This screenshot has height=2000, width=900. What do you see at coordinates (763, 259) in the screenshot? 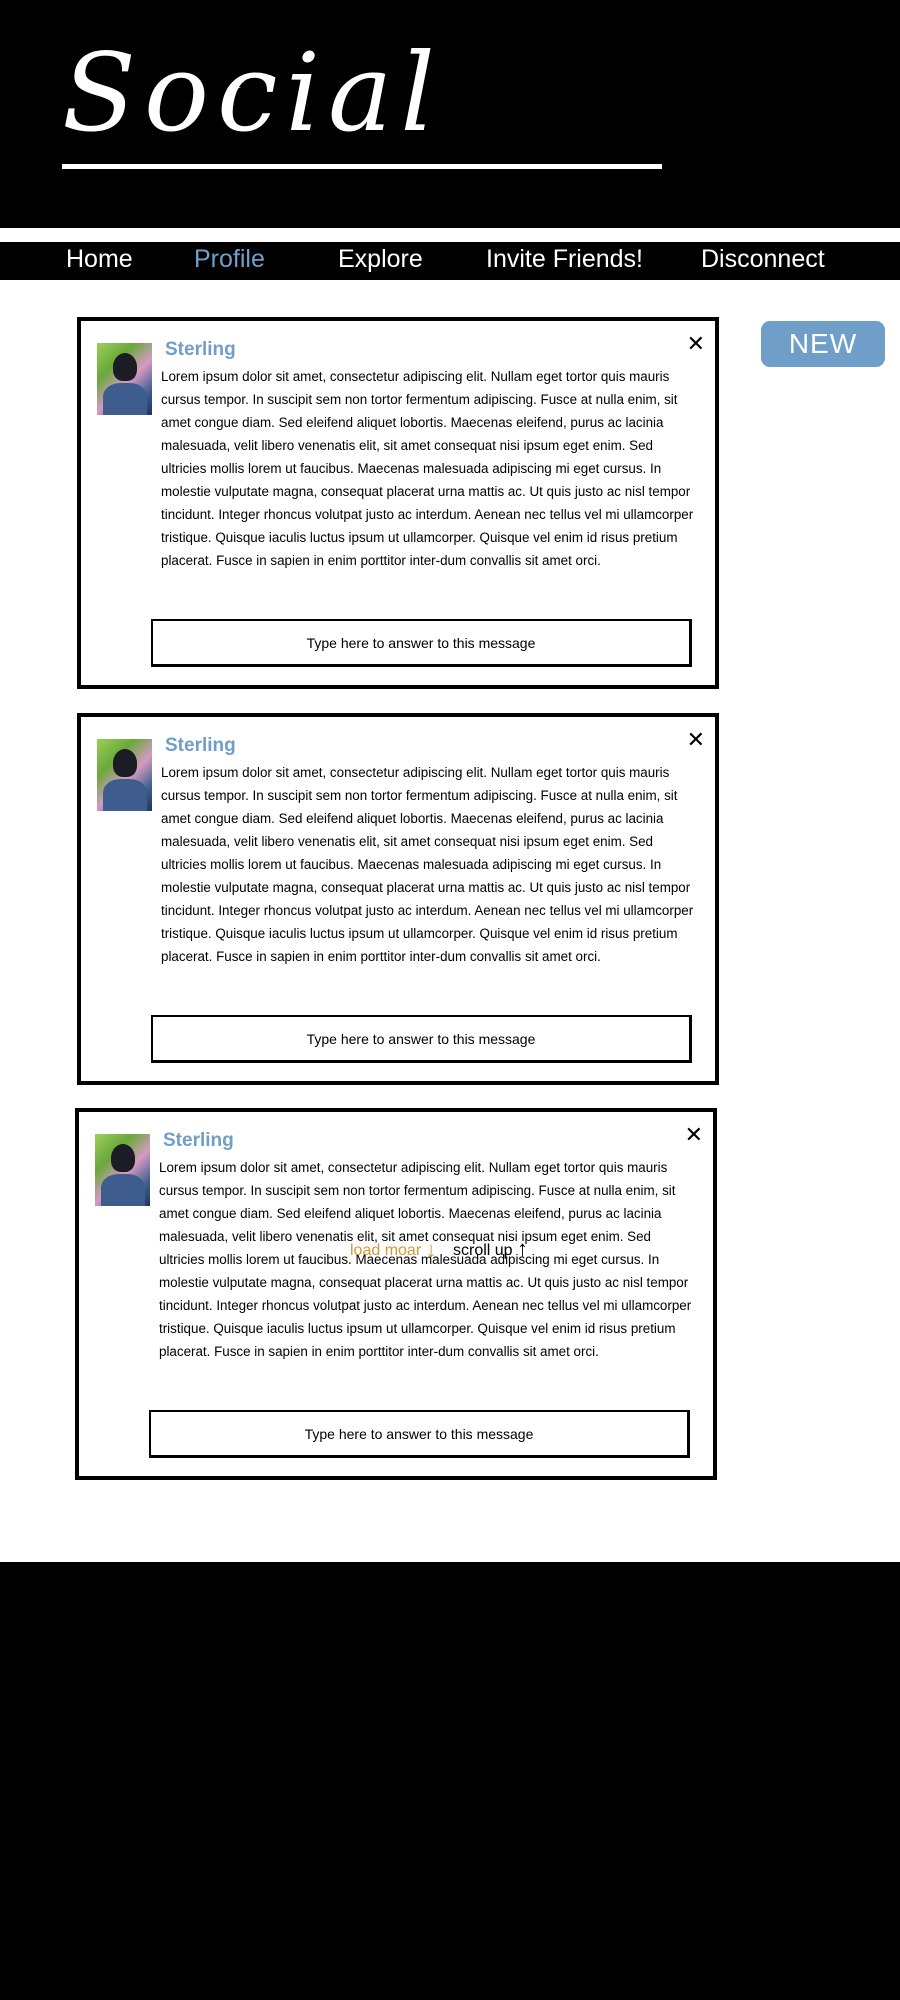
I see `nav-disconnect: Disconnect` at bounding box center [763, 259].